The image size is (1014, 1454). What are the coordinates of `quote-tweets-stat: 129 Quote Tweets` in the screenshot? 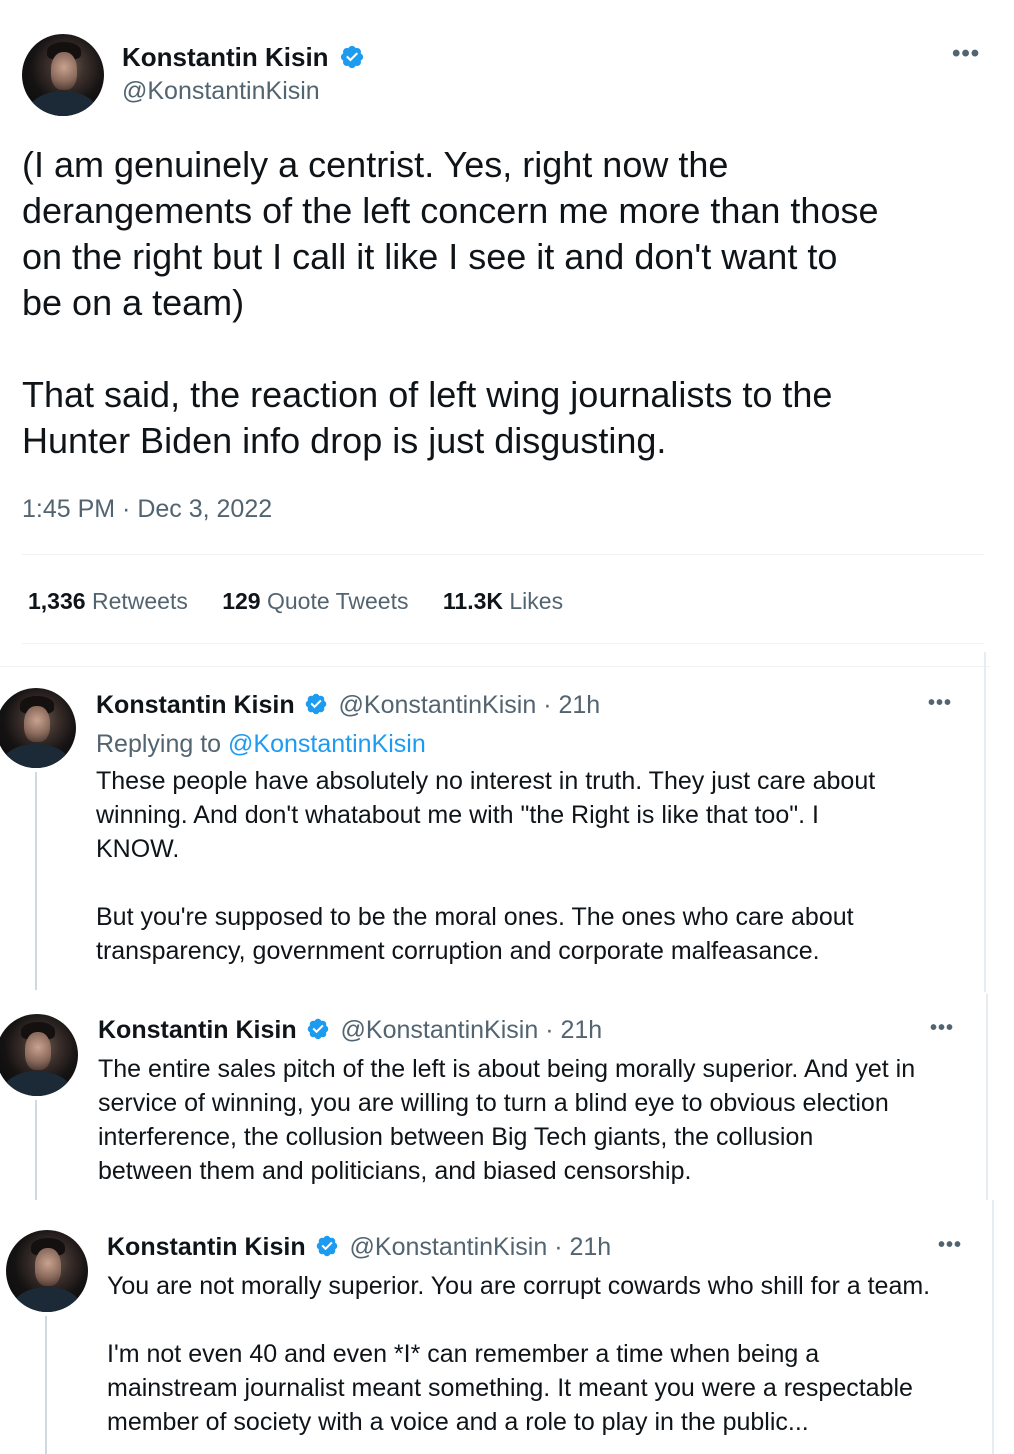 It's located at (318, 601).